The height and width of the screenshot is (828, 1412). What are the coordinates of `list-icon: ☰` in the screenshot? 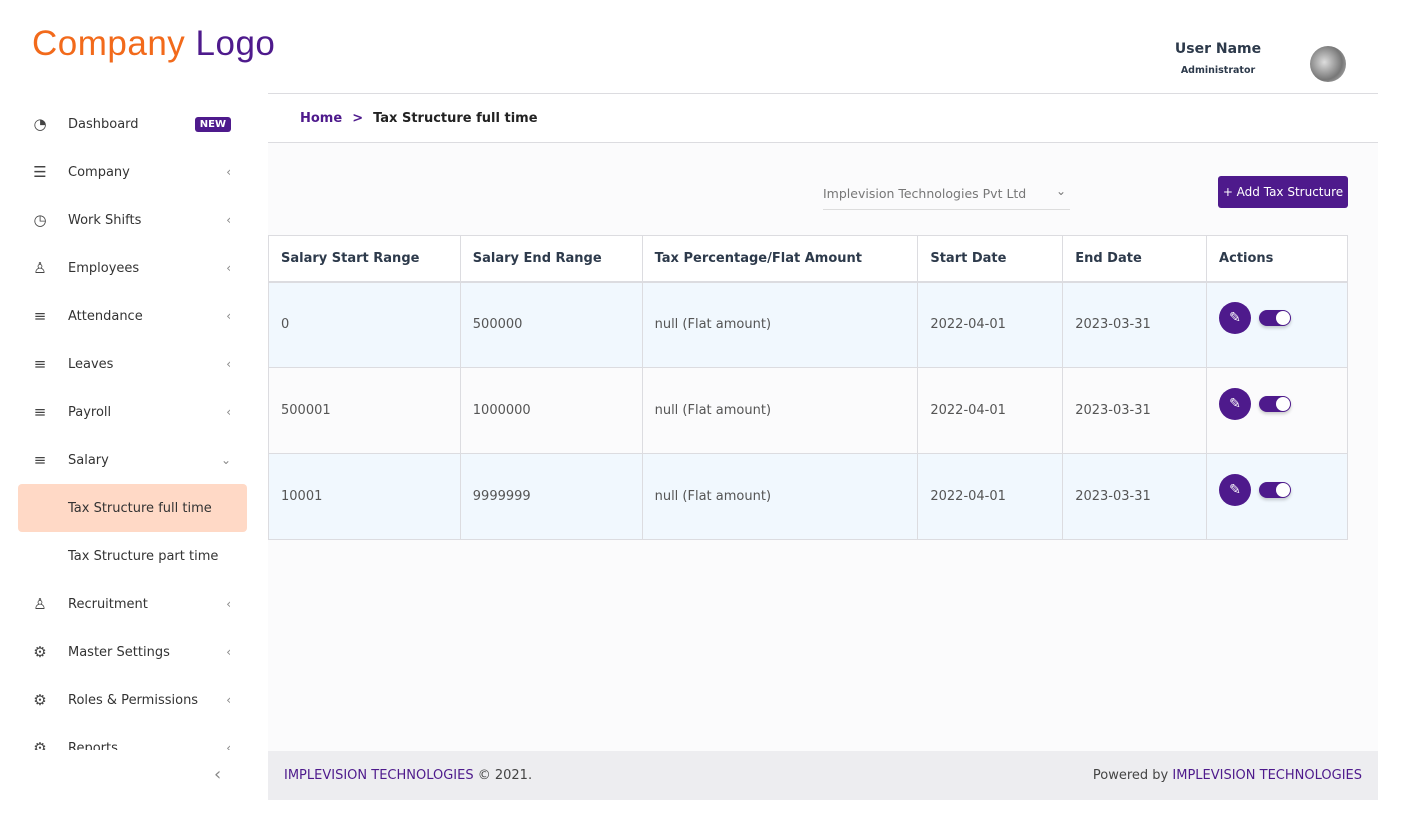 It's located at (40, 172).